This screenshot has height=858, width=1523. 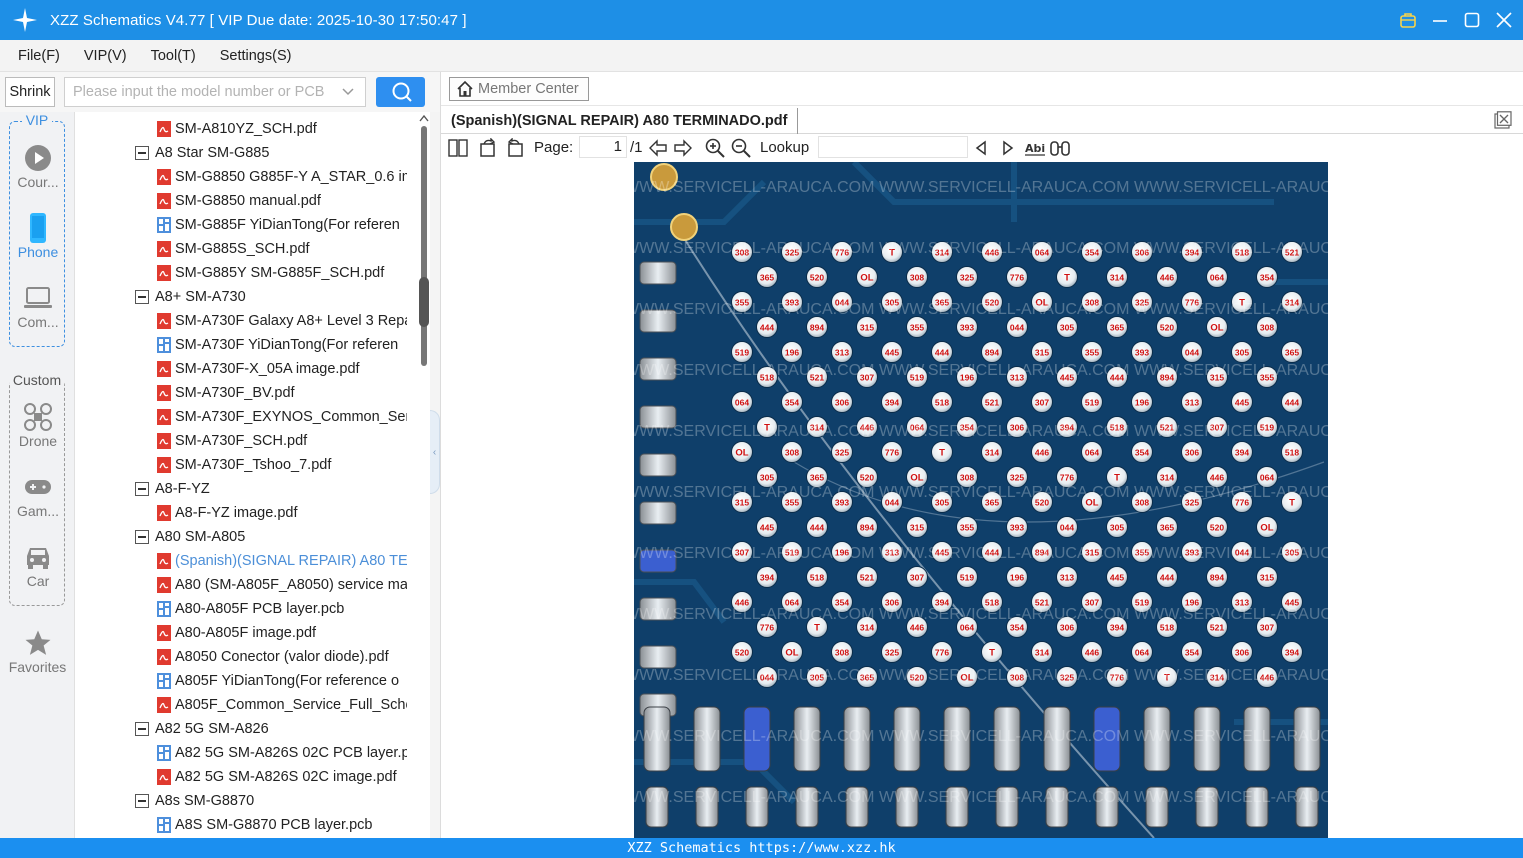 I want to click on next-page-icon, so click(x=683, y=148).